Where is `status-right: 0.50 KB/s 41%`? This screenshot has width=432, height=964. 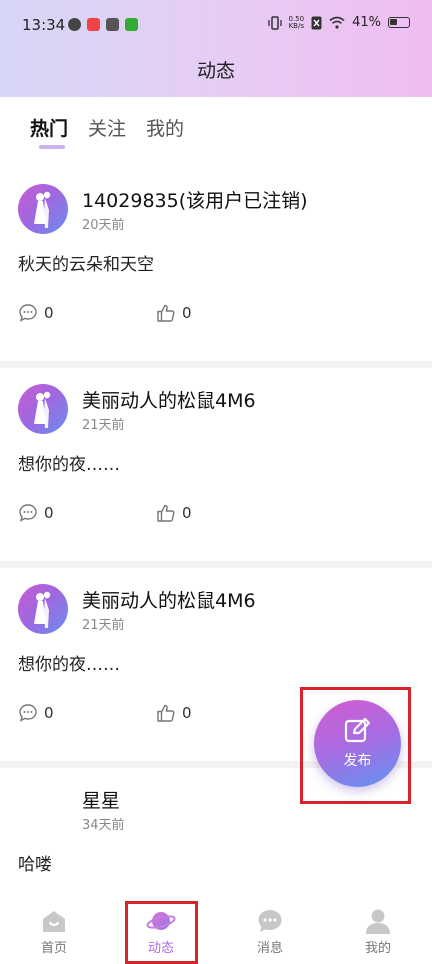 status-right: 0.50 KB/s 41% is located at coordinates (338, 22).